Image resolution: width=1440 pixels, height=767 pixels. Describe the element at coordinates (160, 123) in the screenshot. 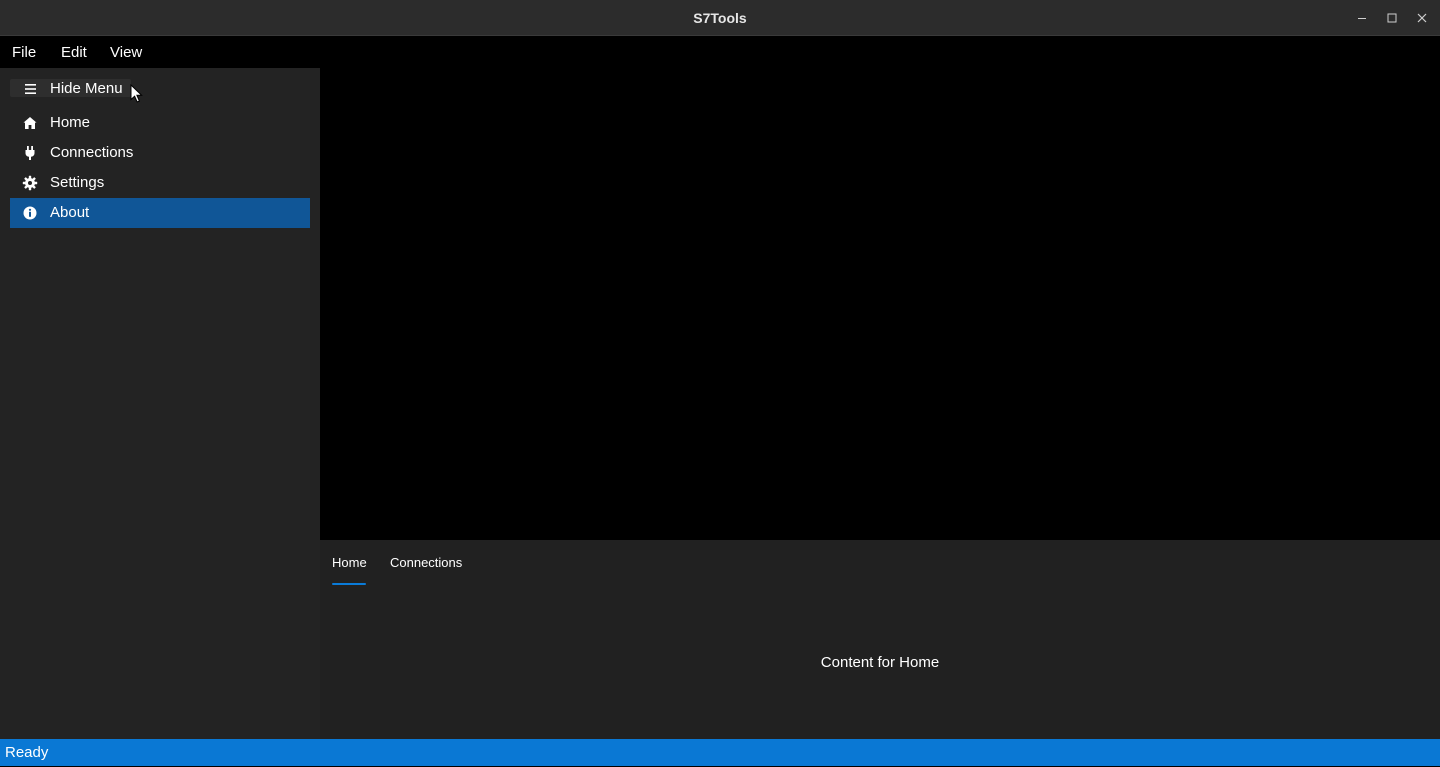

I see `sidebar-item-home: Home` at that location.